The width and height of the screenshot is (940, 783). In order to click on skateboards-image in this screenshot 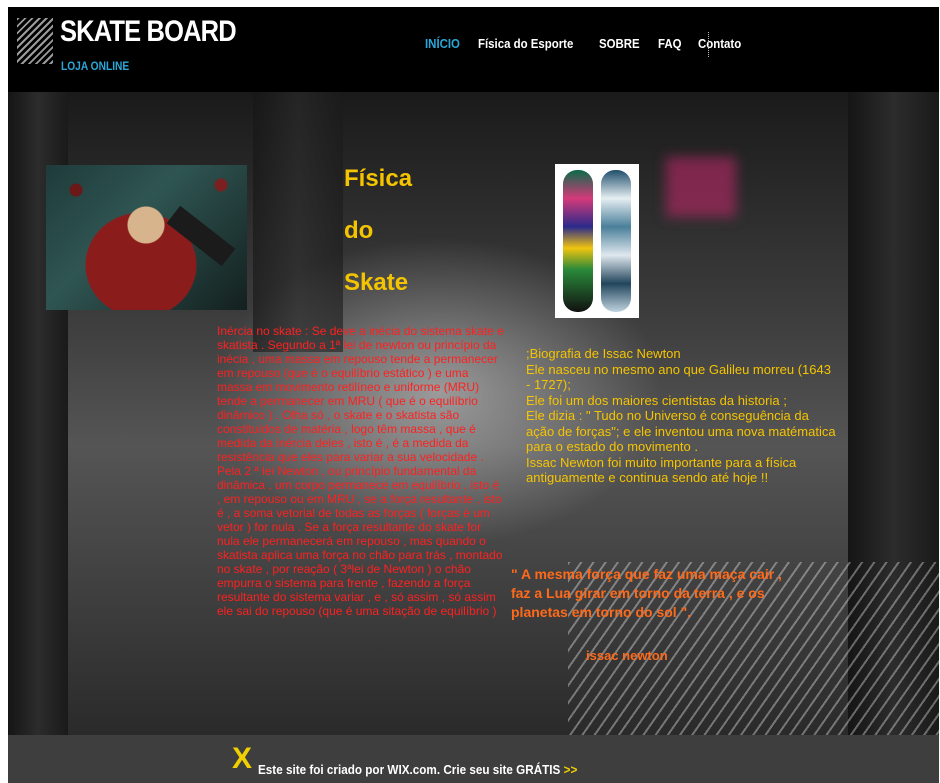, I will do `click(597, 241)`.